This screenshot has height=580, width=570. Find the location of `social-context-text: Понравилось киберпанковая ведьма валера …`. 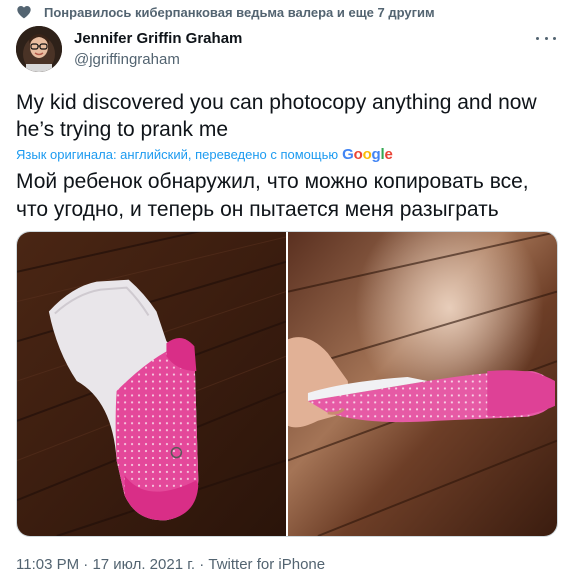

social-context-text: Понравилось киберпанковая ведьма валера … is located at coordinates (239, 12).